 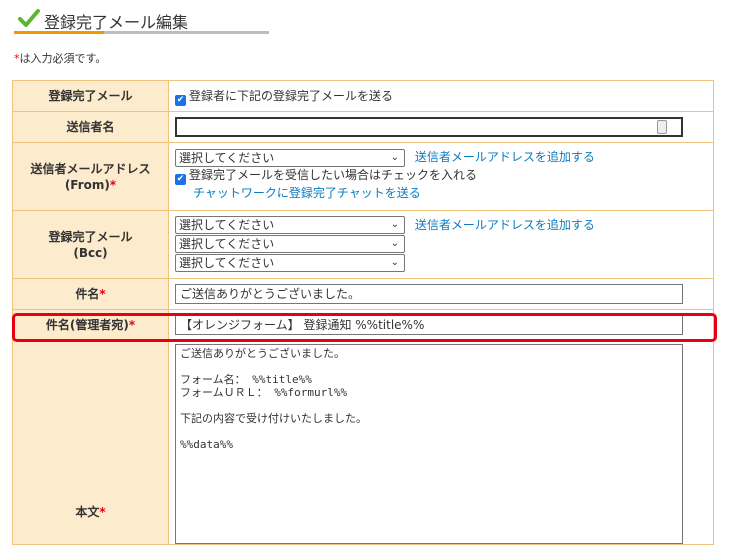 What do you see at coordinates (116, 22) in the screenshot?
I see `page-title: 登録完了メール編集` at bounding box center [116, 22].